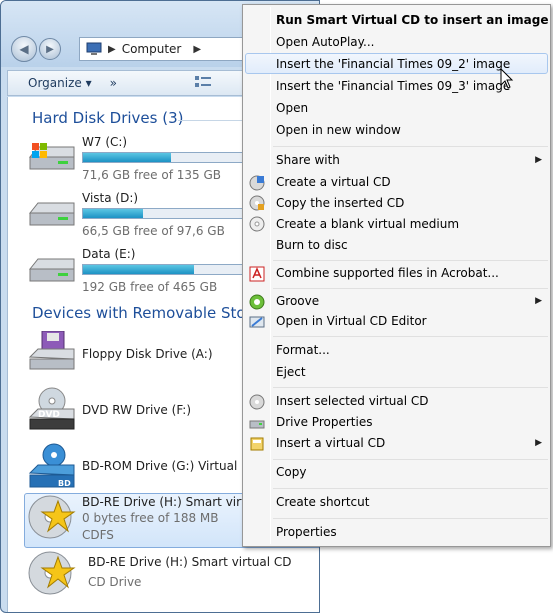 The image size is (553, 613). What do you see at coordinates (94, 48) in the screenshot?
I see `computer-icon` at bounding box center [94, 48].